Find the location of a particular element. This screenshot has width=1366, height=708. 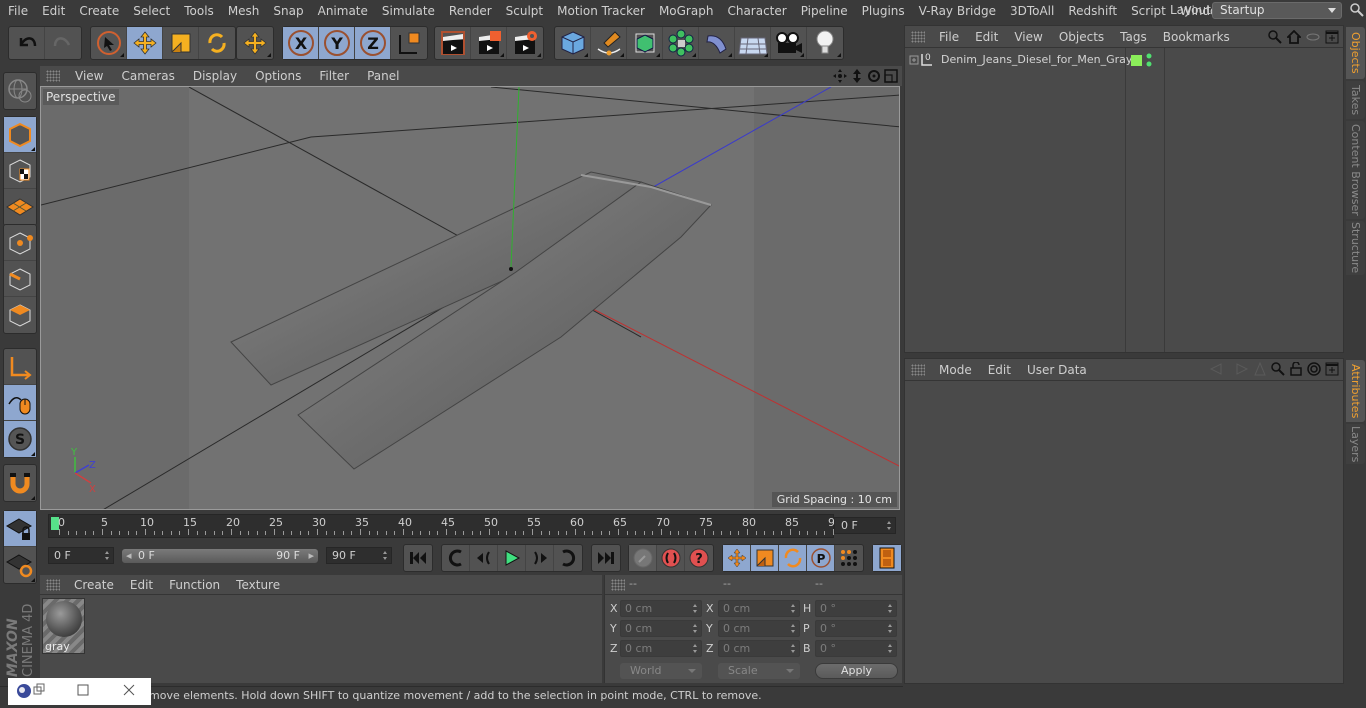

range-right-arrow-icon: ▸ is located at coordinates (311, 556).